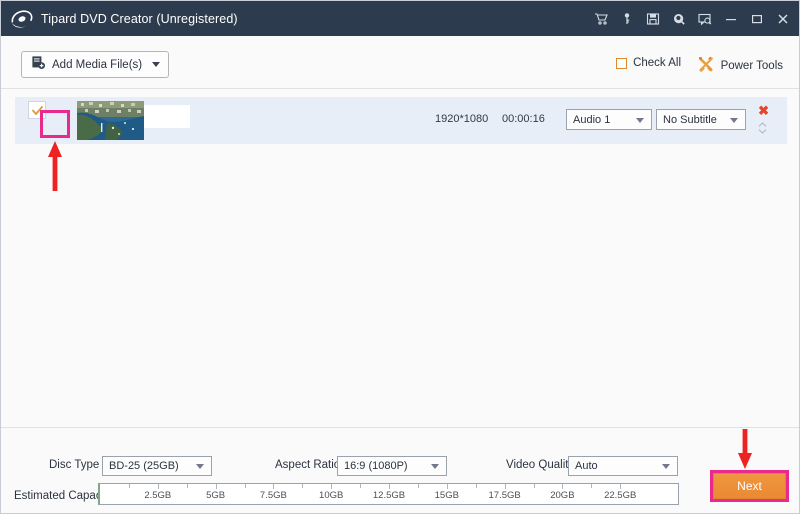 Image resolution: width=800 pixels, height=514 pixels. What do you see at coordinates (705, 19) in the screenshot?
I see `feedback-icon` at bounding box center [705, 19].